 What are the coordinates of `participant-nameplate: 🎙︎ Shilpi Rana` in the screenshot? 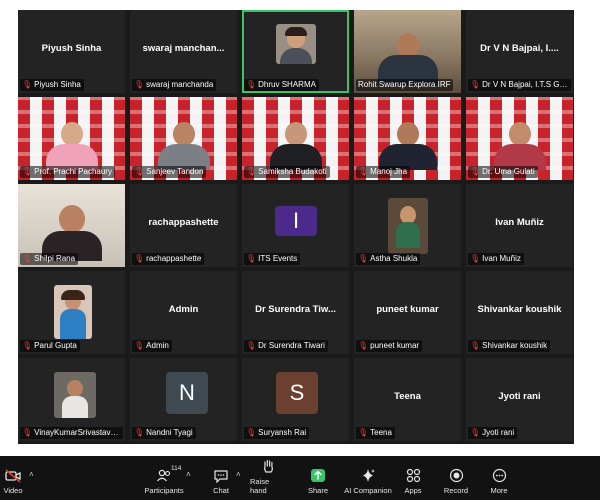 It's located at (49, 259).